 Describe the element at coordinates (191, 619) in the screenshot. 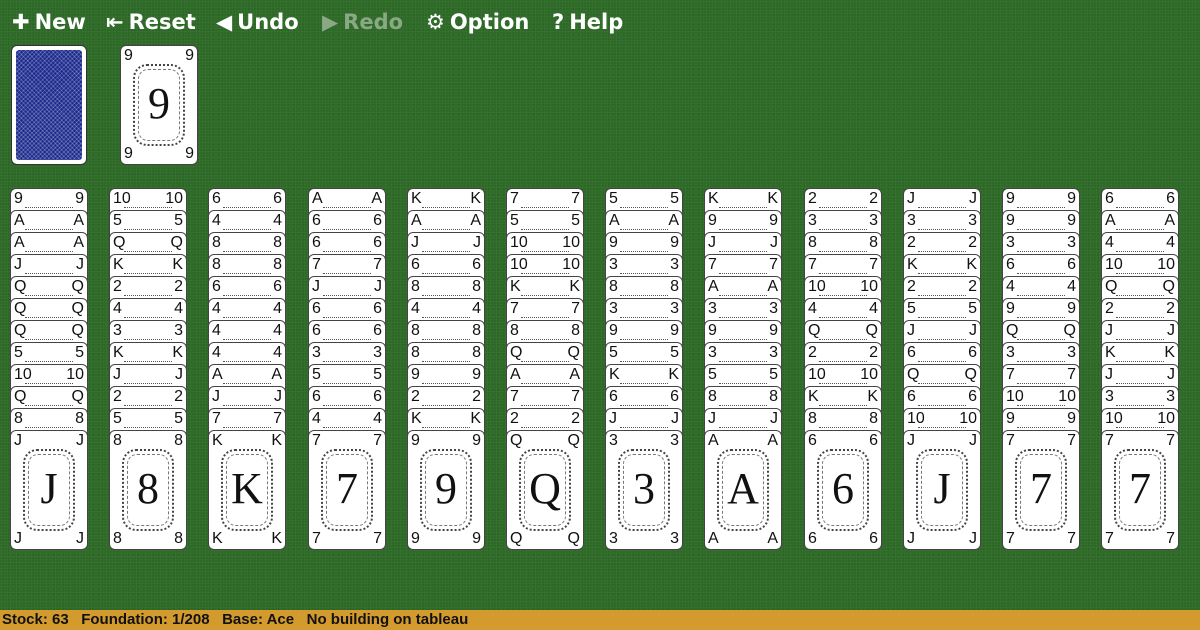

I see `foundation-count: 1/208` at that location.